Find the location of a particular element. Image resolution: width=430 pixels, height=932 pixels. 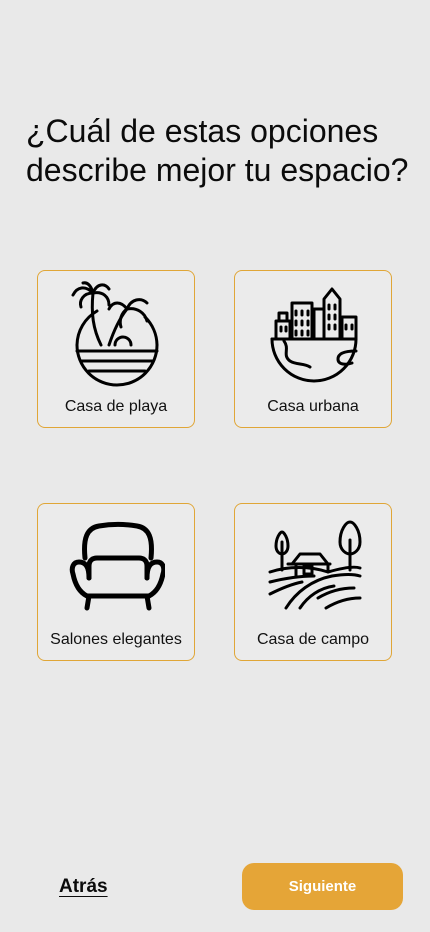

option-card-elegant-salon: Salones elegantes is located at coordinates (116, 582).